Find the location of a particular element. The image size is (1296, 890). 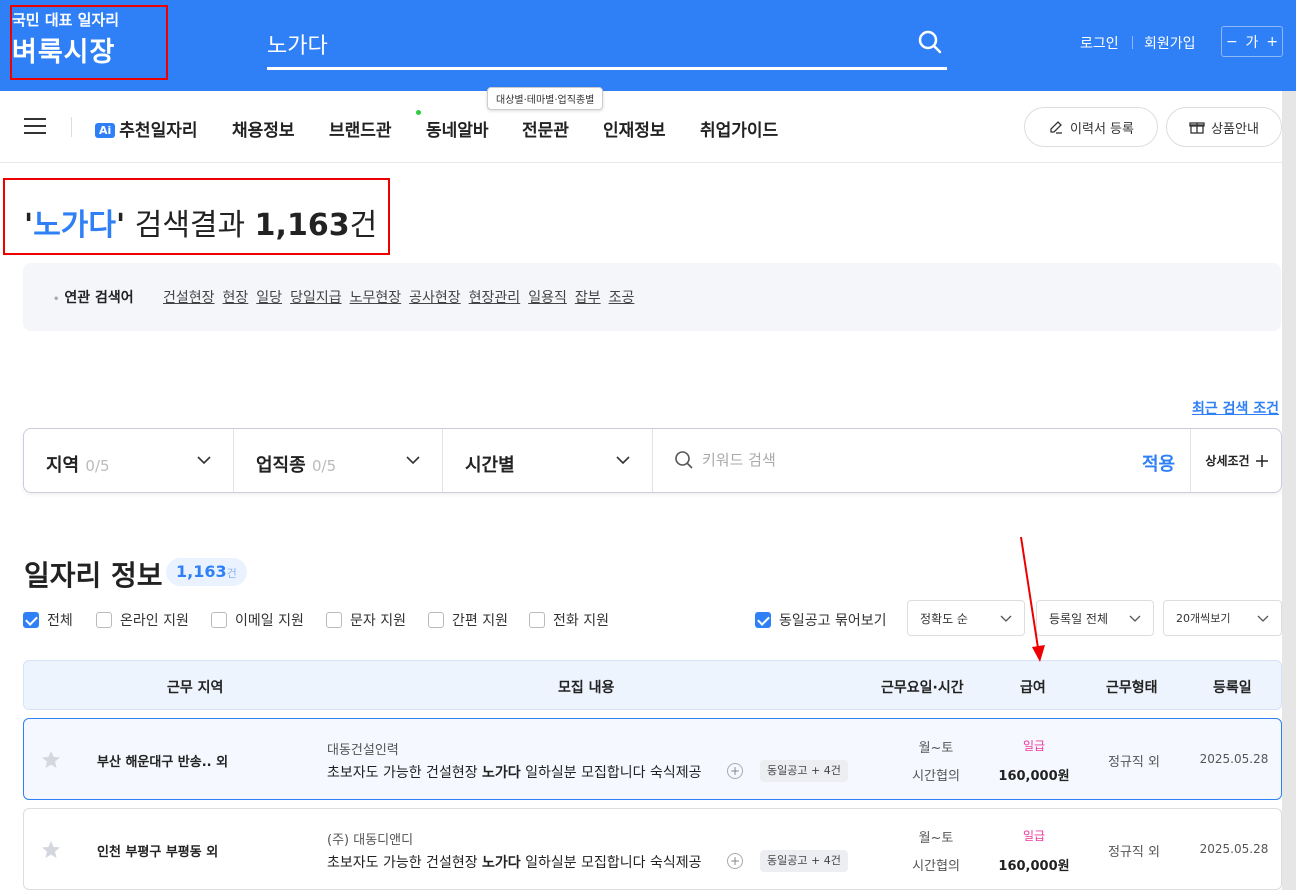

nav-item-talent: 인재정보 is located at coordinates (634, 128).